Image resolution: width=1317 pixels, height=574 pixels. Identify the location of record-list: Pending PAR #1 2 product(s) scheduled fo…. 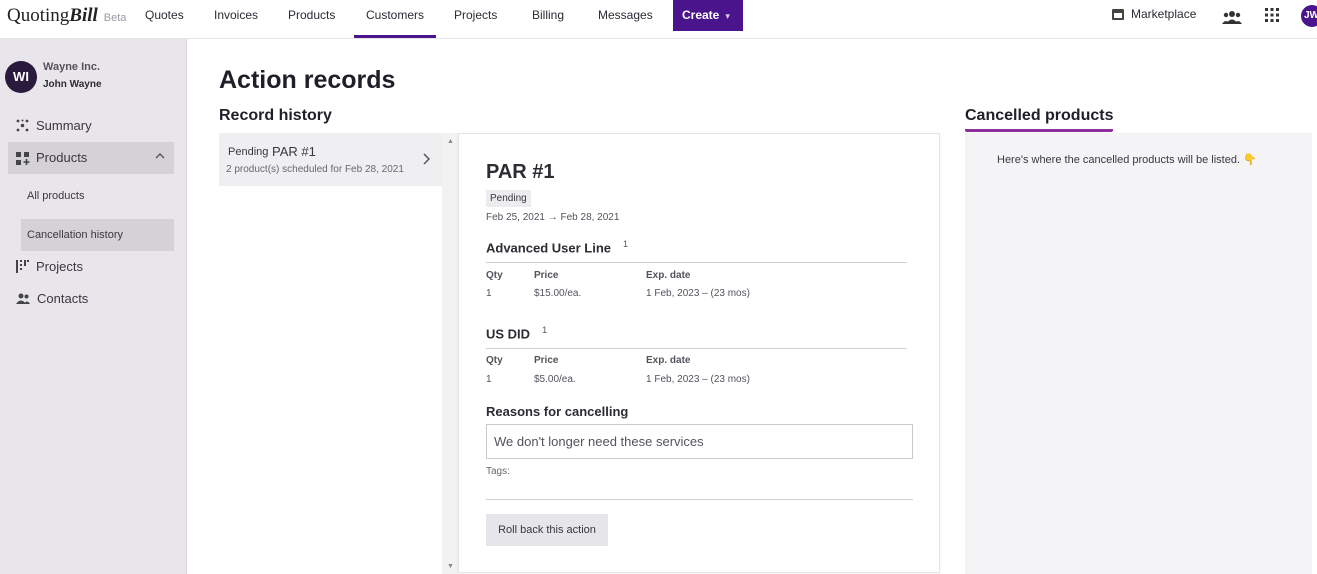
(330, 353).